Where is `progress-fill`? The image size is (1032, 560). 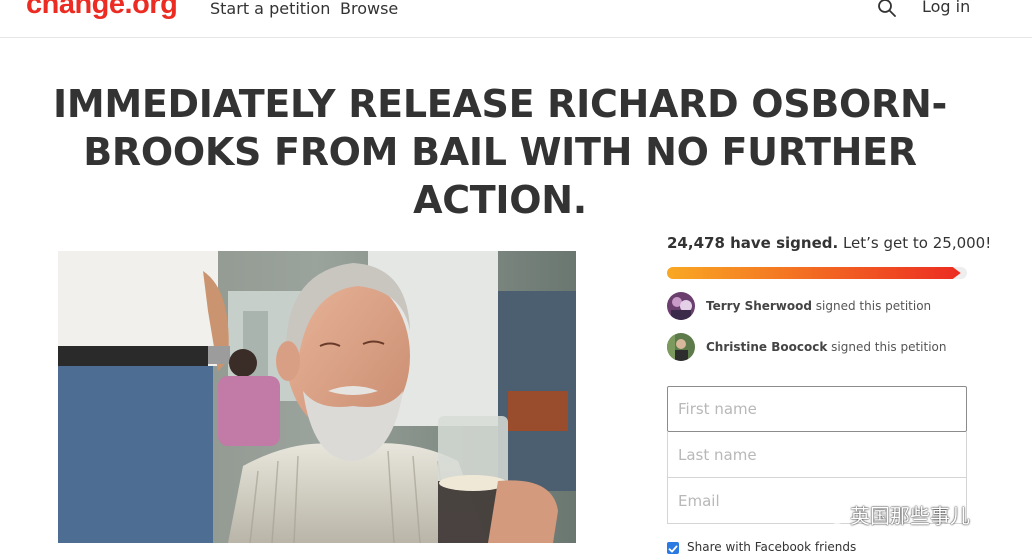
progress-fill is located at coordinates (814, 273).